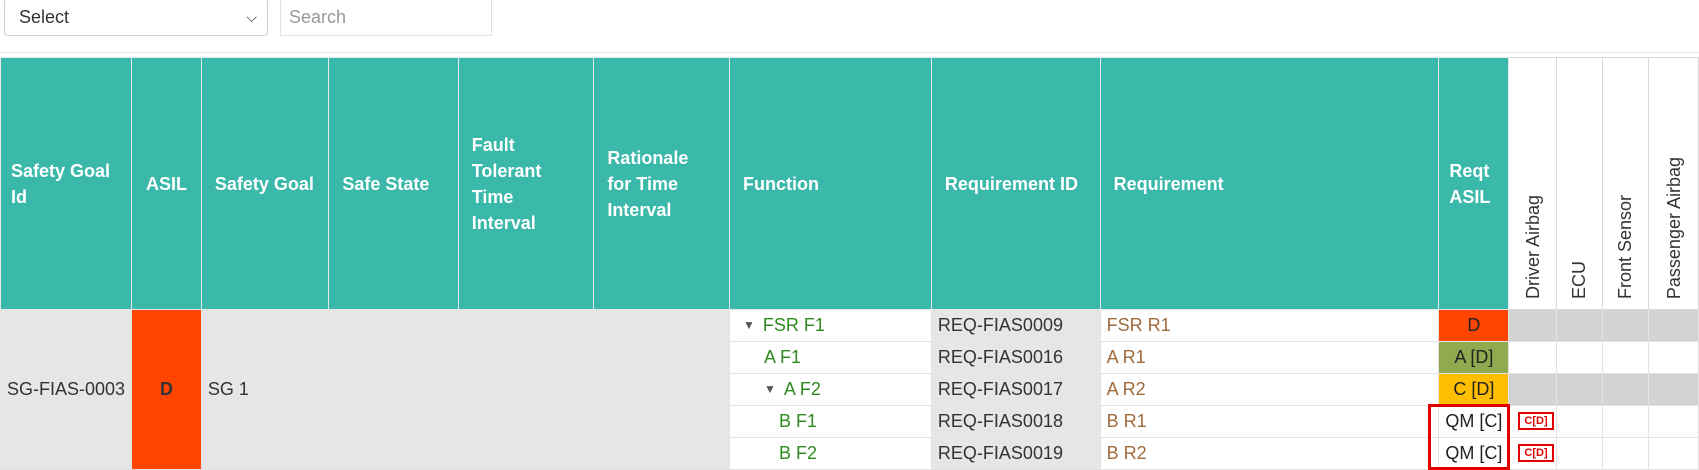  What do you see at coordinates (386, 18) in the screenshot?
I see `search-input` at bounding box center [386, 18].